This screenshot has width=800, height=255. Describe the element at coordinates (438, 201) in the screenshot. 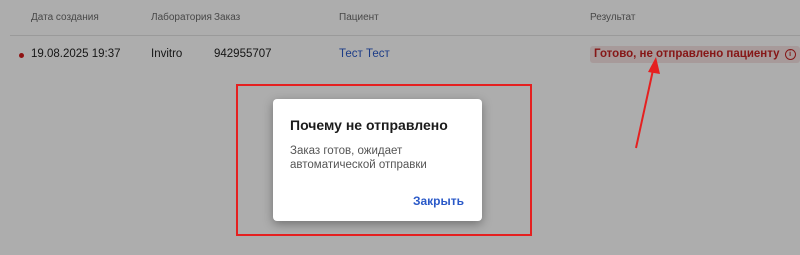

I see `close-button: Закрыть` at that location.